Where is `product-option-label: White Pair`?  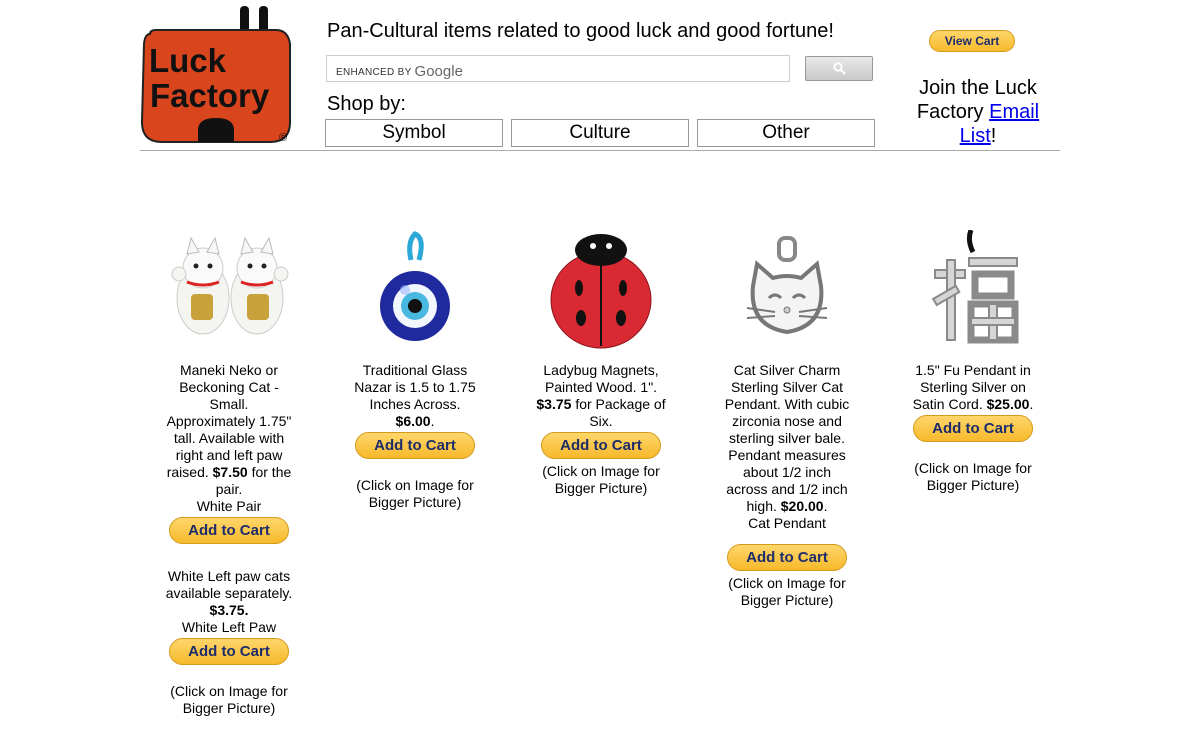
product-option-label: White Pair is located at coordinates (229, 506).